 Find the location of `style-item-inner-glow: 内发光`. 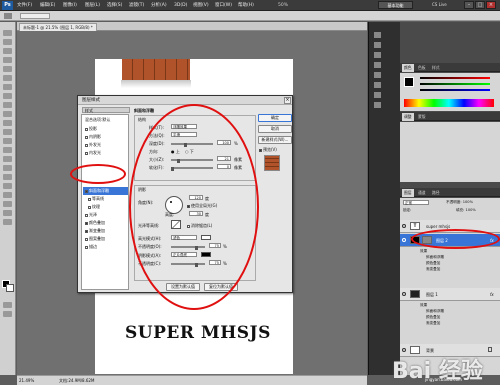

style-item-inner-glow: 内发光 is located at coordinates (105, 153).